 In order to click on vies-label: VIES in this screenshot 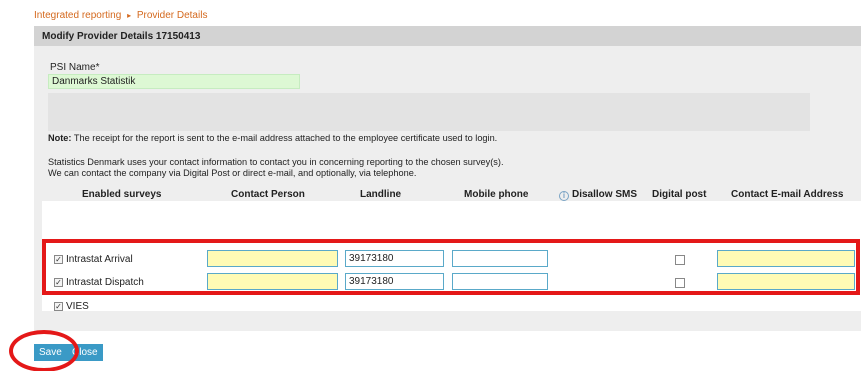, I will do `click(77, 306)`.